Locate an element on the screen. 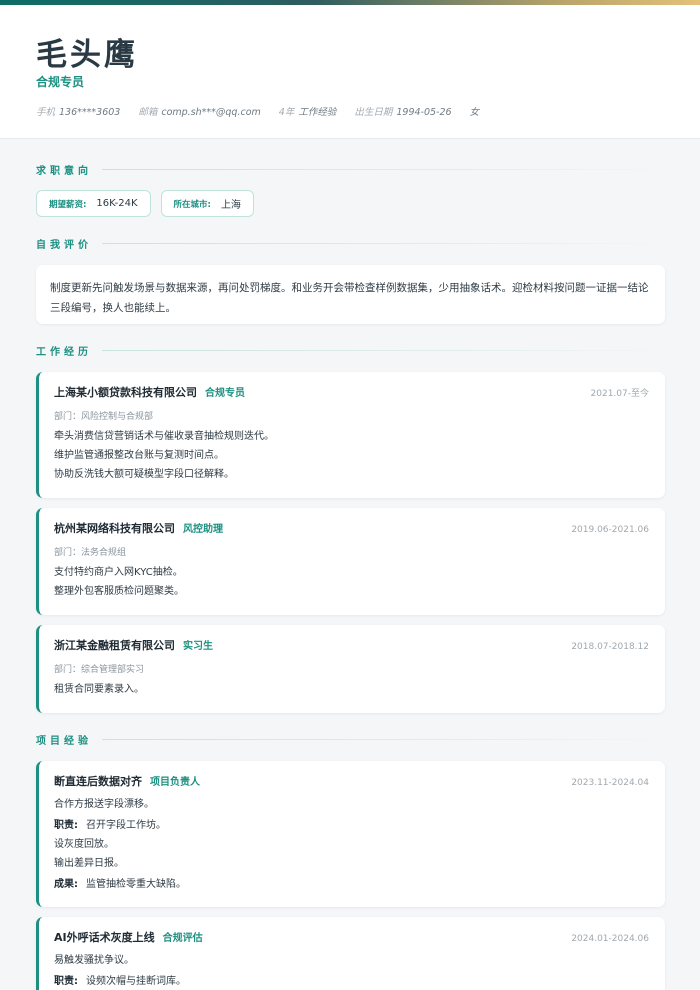  project-description: 合作方报送字段漂移。 is located at coordinates (104, 804).